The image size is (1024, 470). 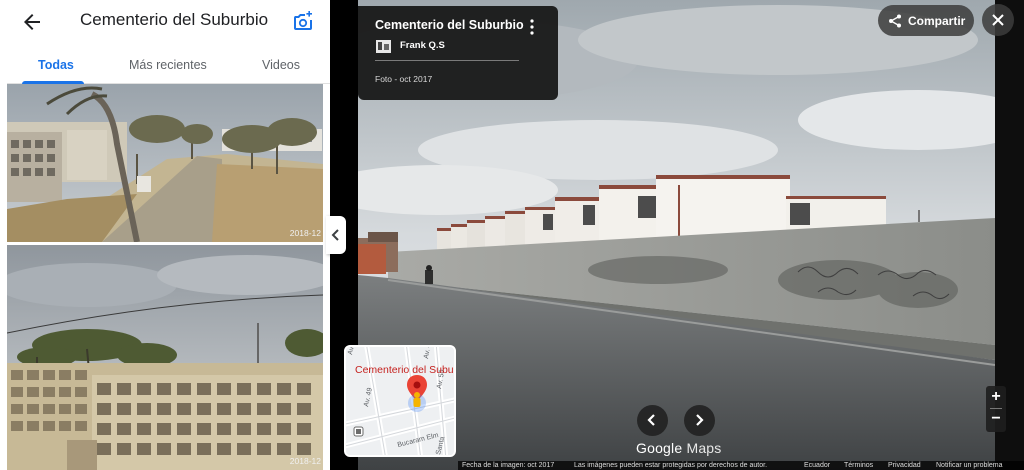 I want to click on terms-link: Términos, so click(x=858, y=465).